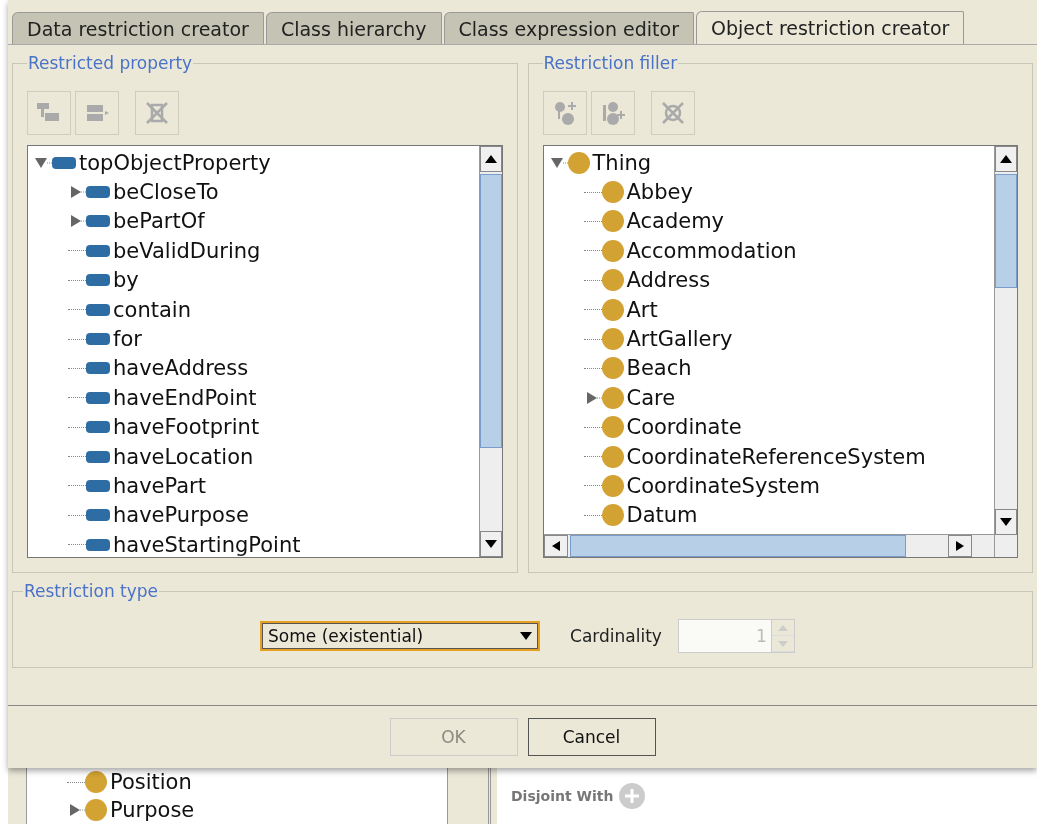 The height and width of the screenshot is (824, 1037). Describe the element at coordinates (253, 486) in the screenshot. I see `tree-item: havePart` at that location.